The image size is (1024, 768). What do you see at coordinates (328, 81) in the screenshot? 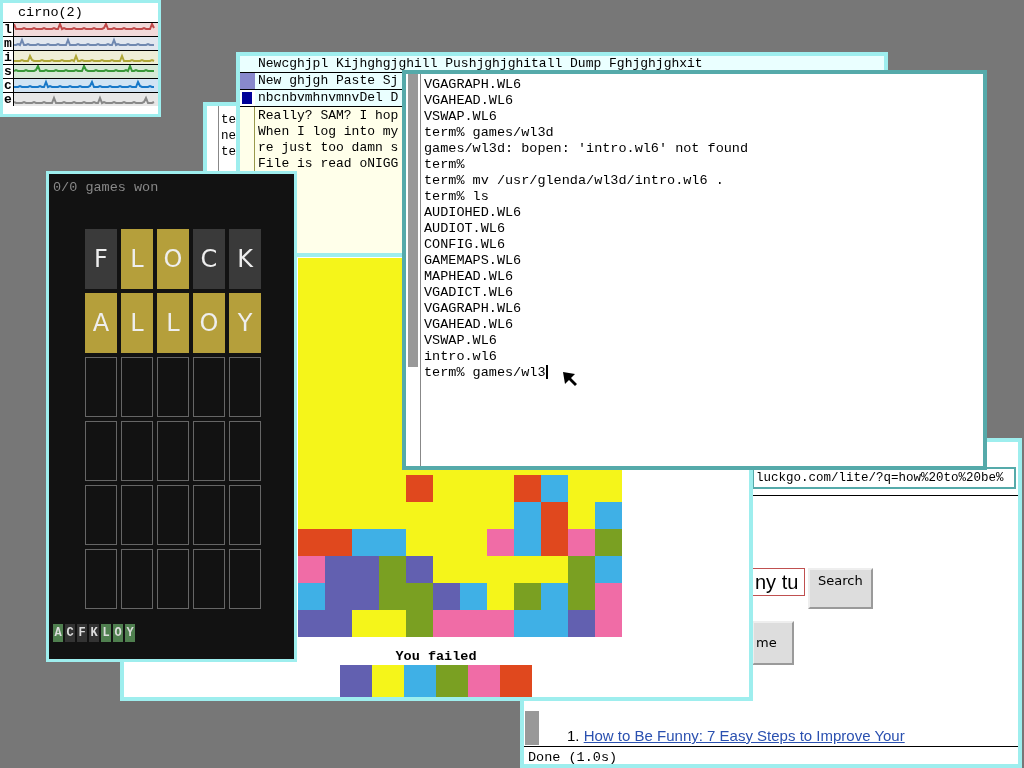
I see `tag-line: New ghjgh Paste Sj` at bounding box center [328, 81].